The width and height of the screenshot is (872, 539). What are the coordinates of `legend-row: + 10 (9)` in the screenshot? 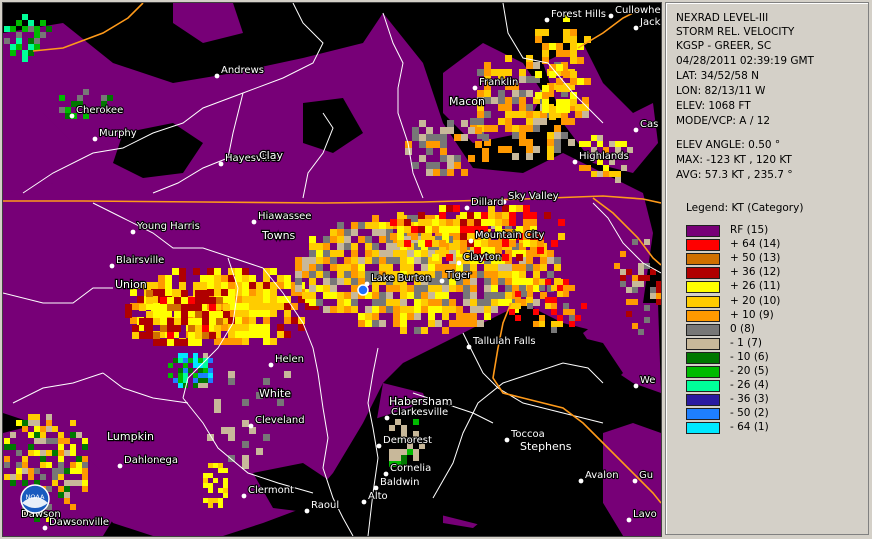 It's located at (771, 316).